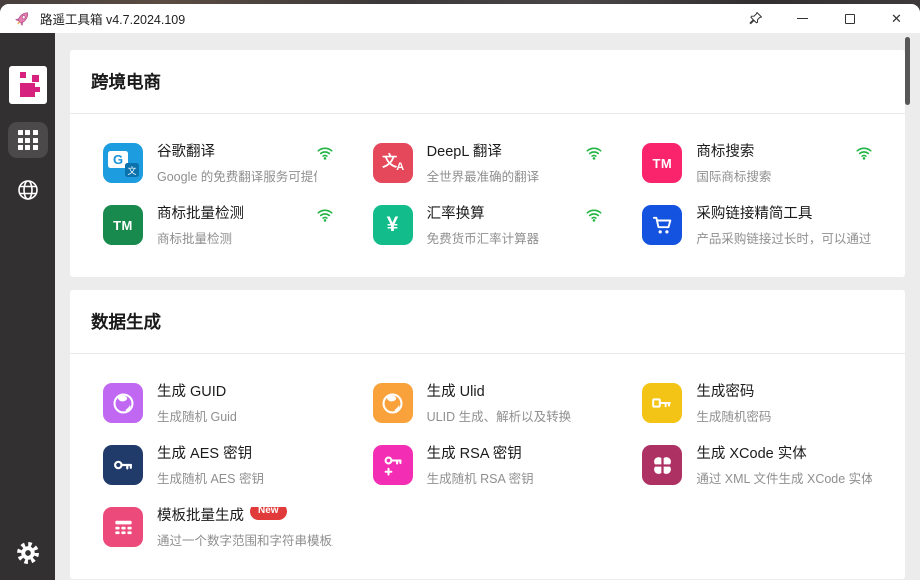 The image size is (920, 580). Describe the element at coordinates (123, 163) in the screenshot. I see `google-translate-icon: G文` at that location.